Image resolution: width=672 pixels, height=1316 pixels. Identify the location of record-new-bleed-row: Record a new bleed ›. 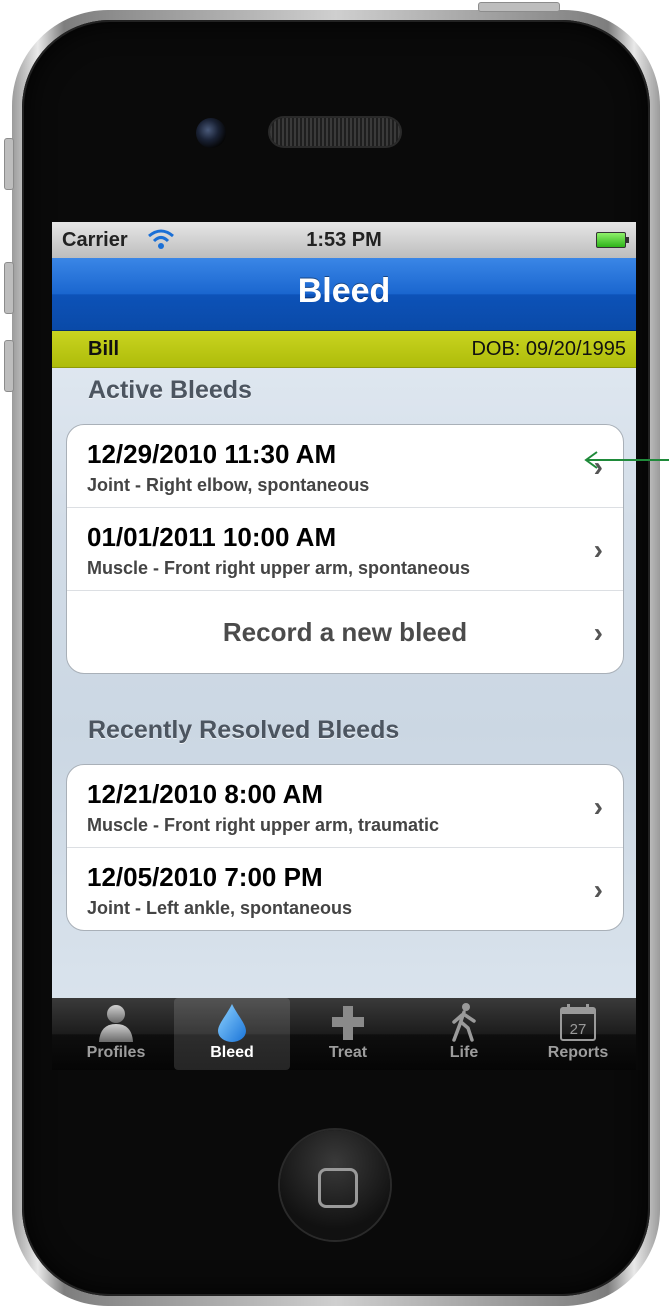
(345, 632).